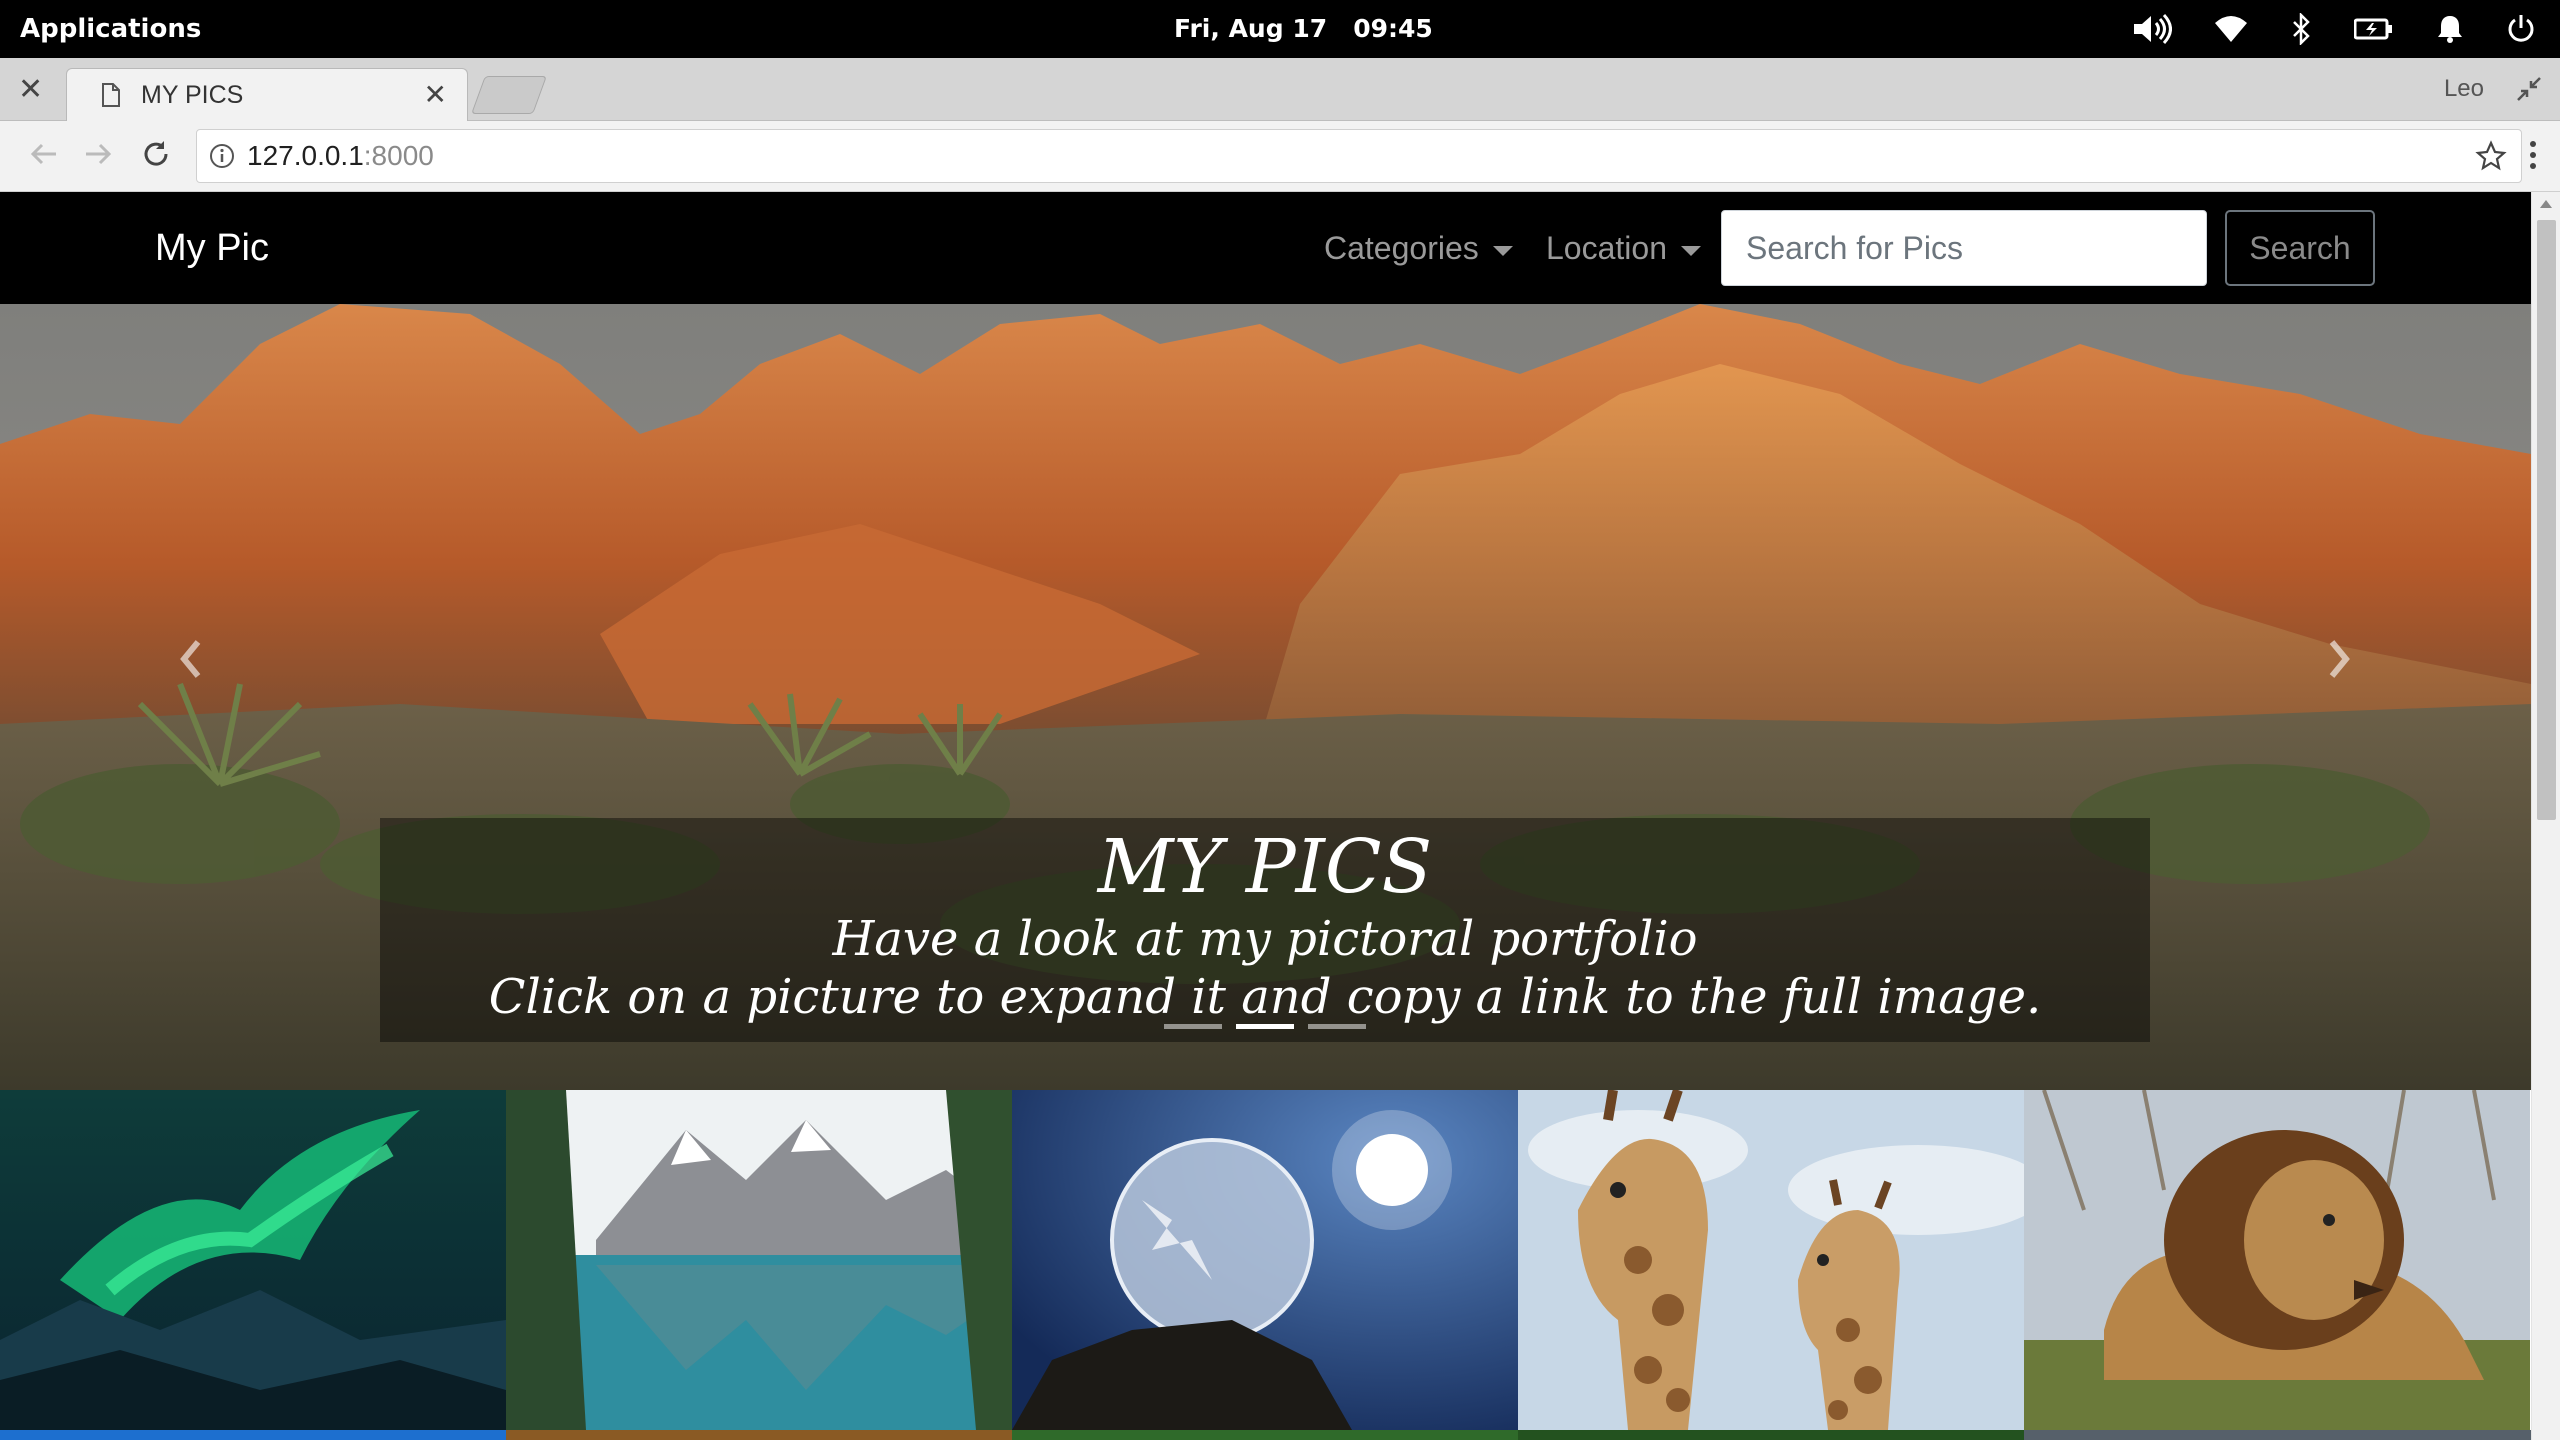 The height and width of the screenshot is (1440, 2560). What do you see at coordinates (2340, 659) in the screenshot?
I see `carousel-next-icon` at bounding box center [2340, 659].